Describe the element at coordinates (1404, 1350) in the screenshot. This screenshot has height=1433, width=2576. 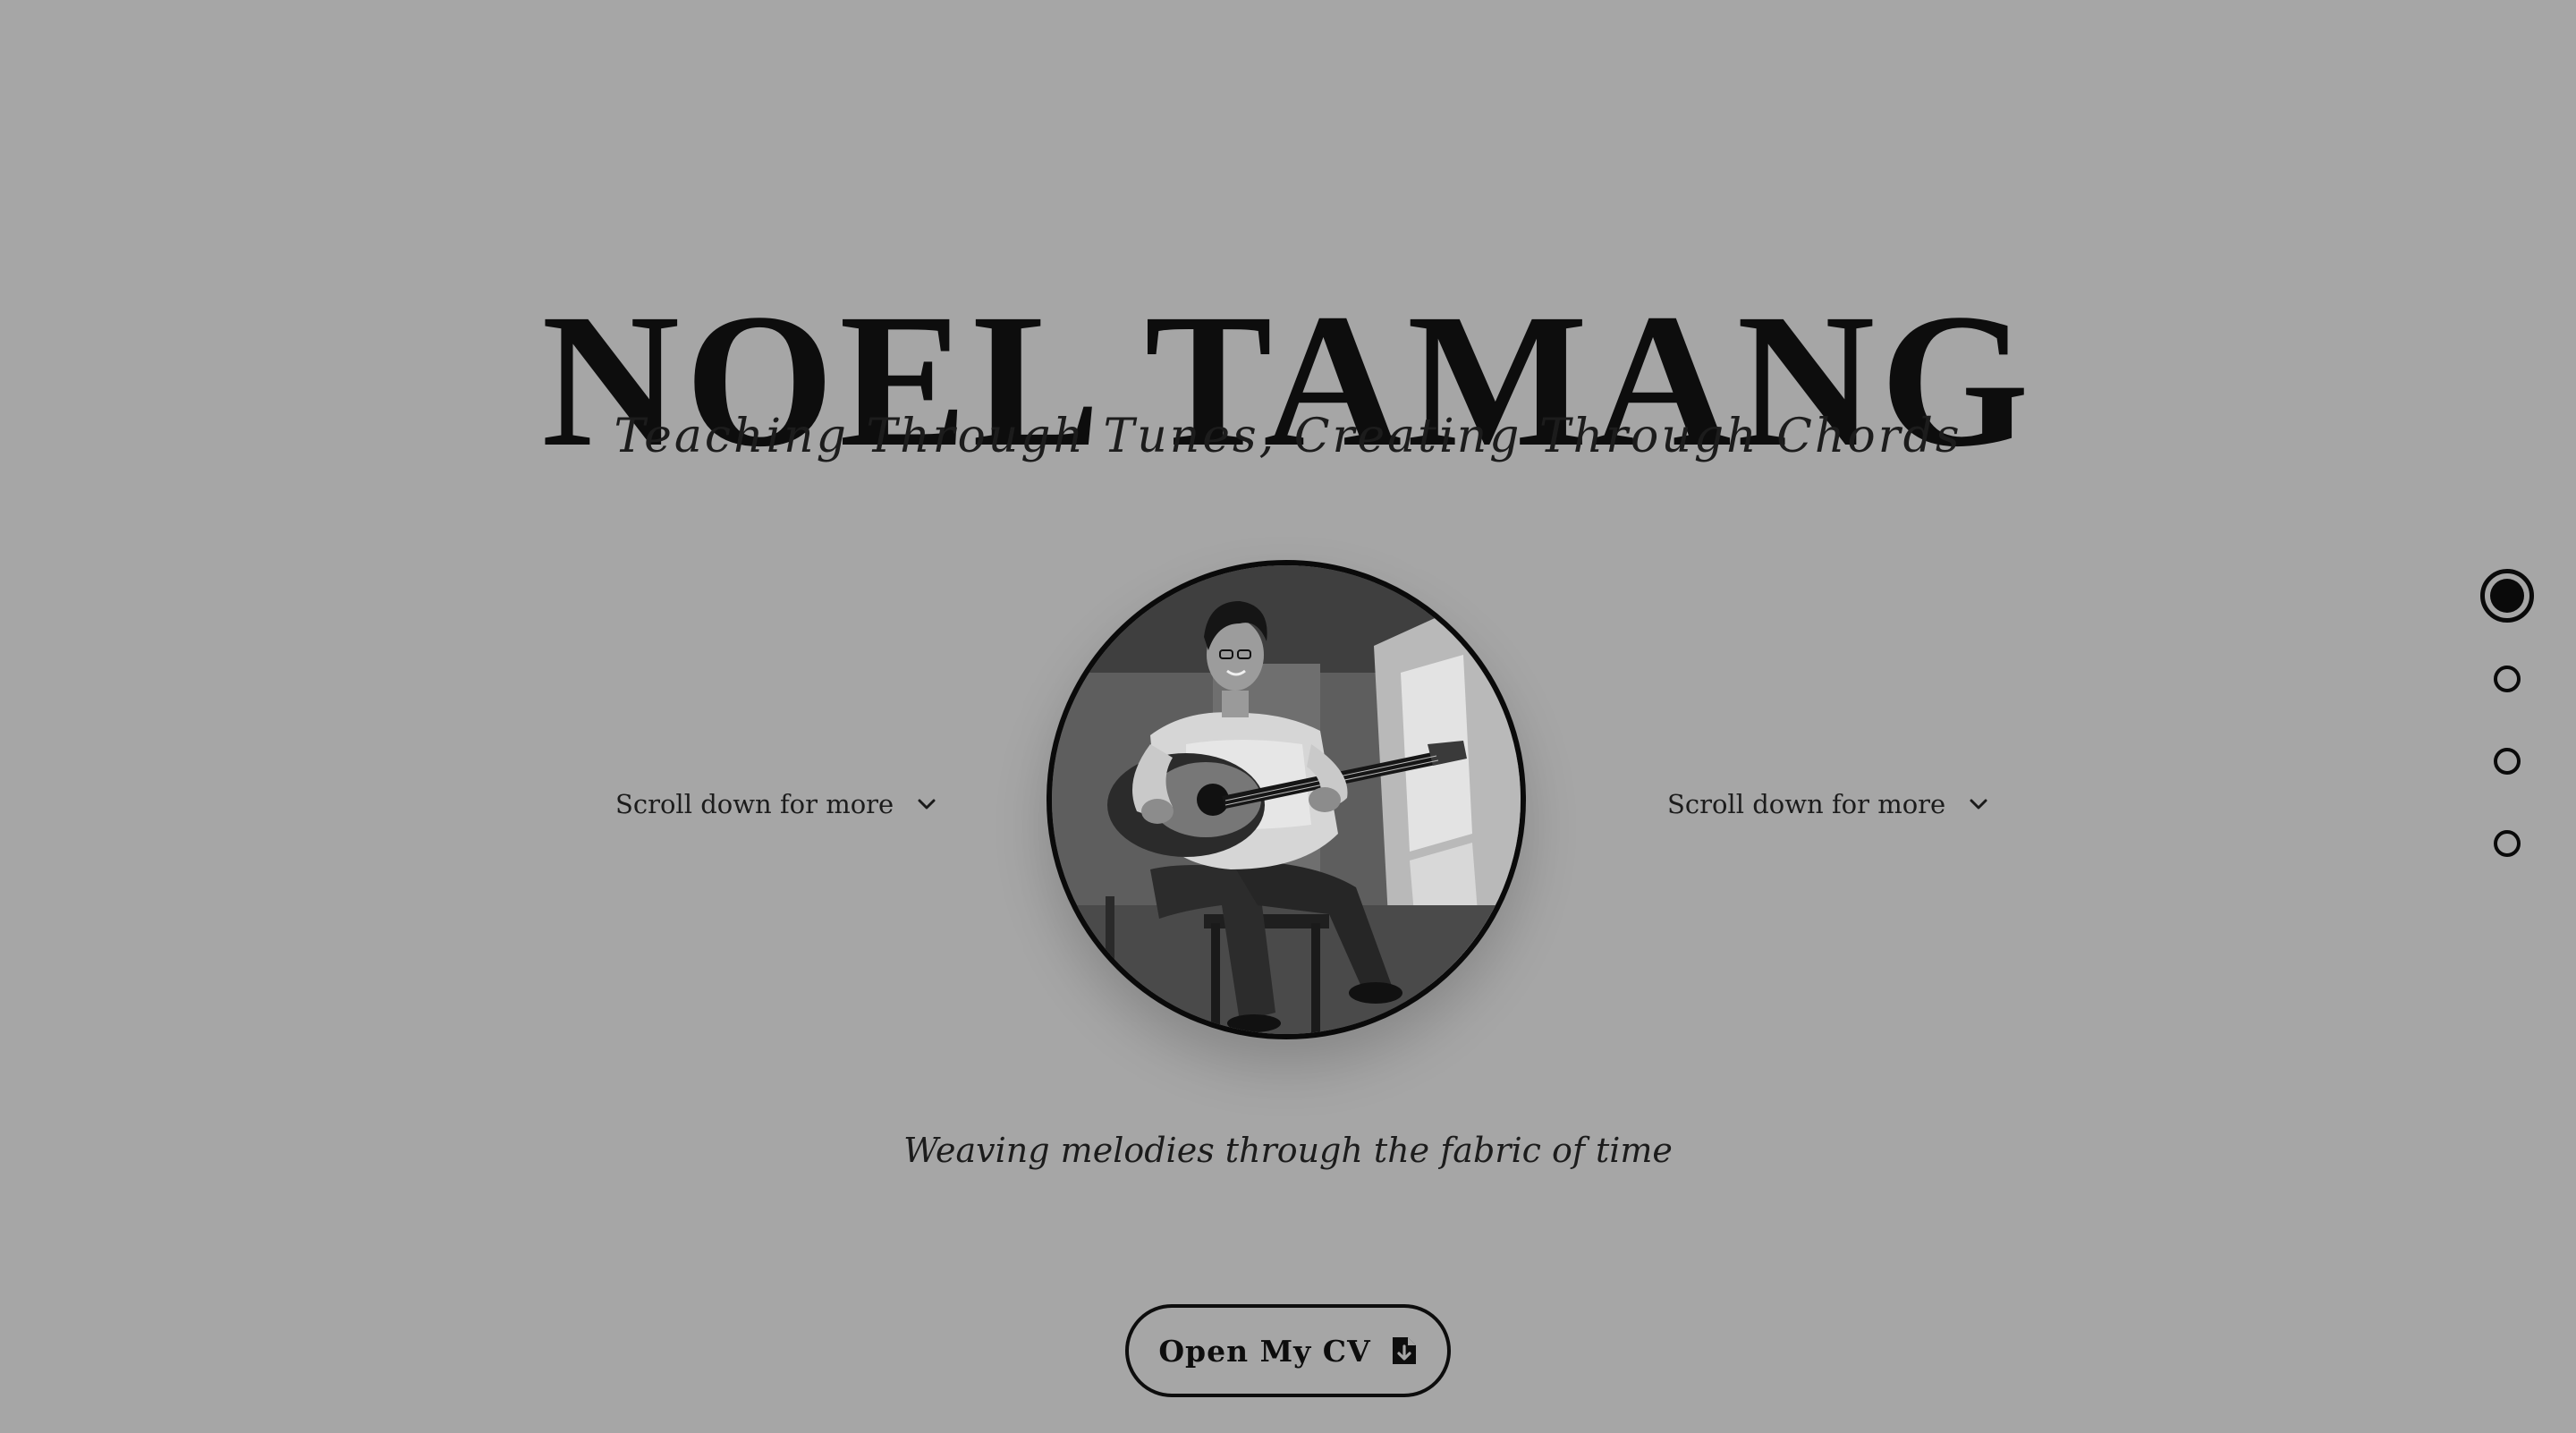
I see `file-download-icon` at that location.